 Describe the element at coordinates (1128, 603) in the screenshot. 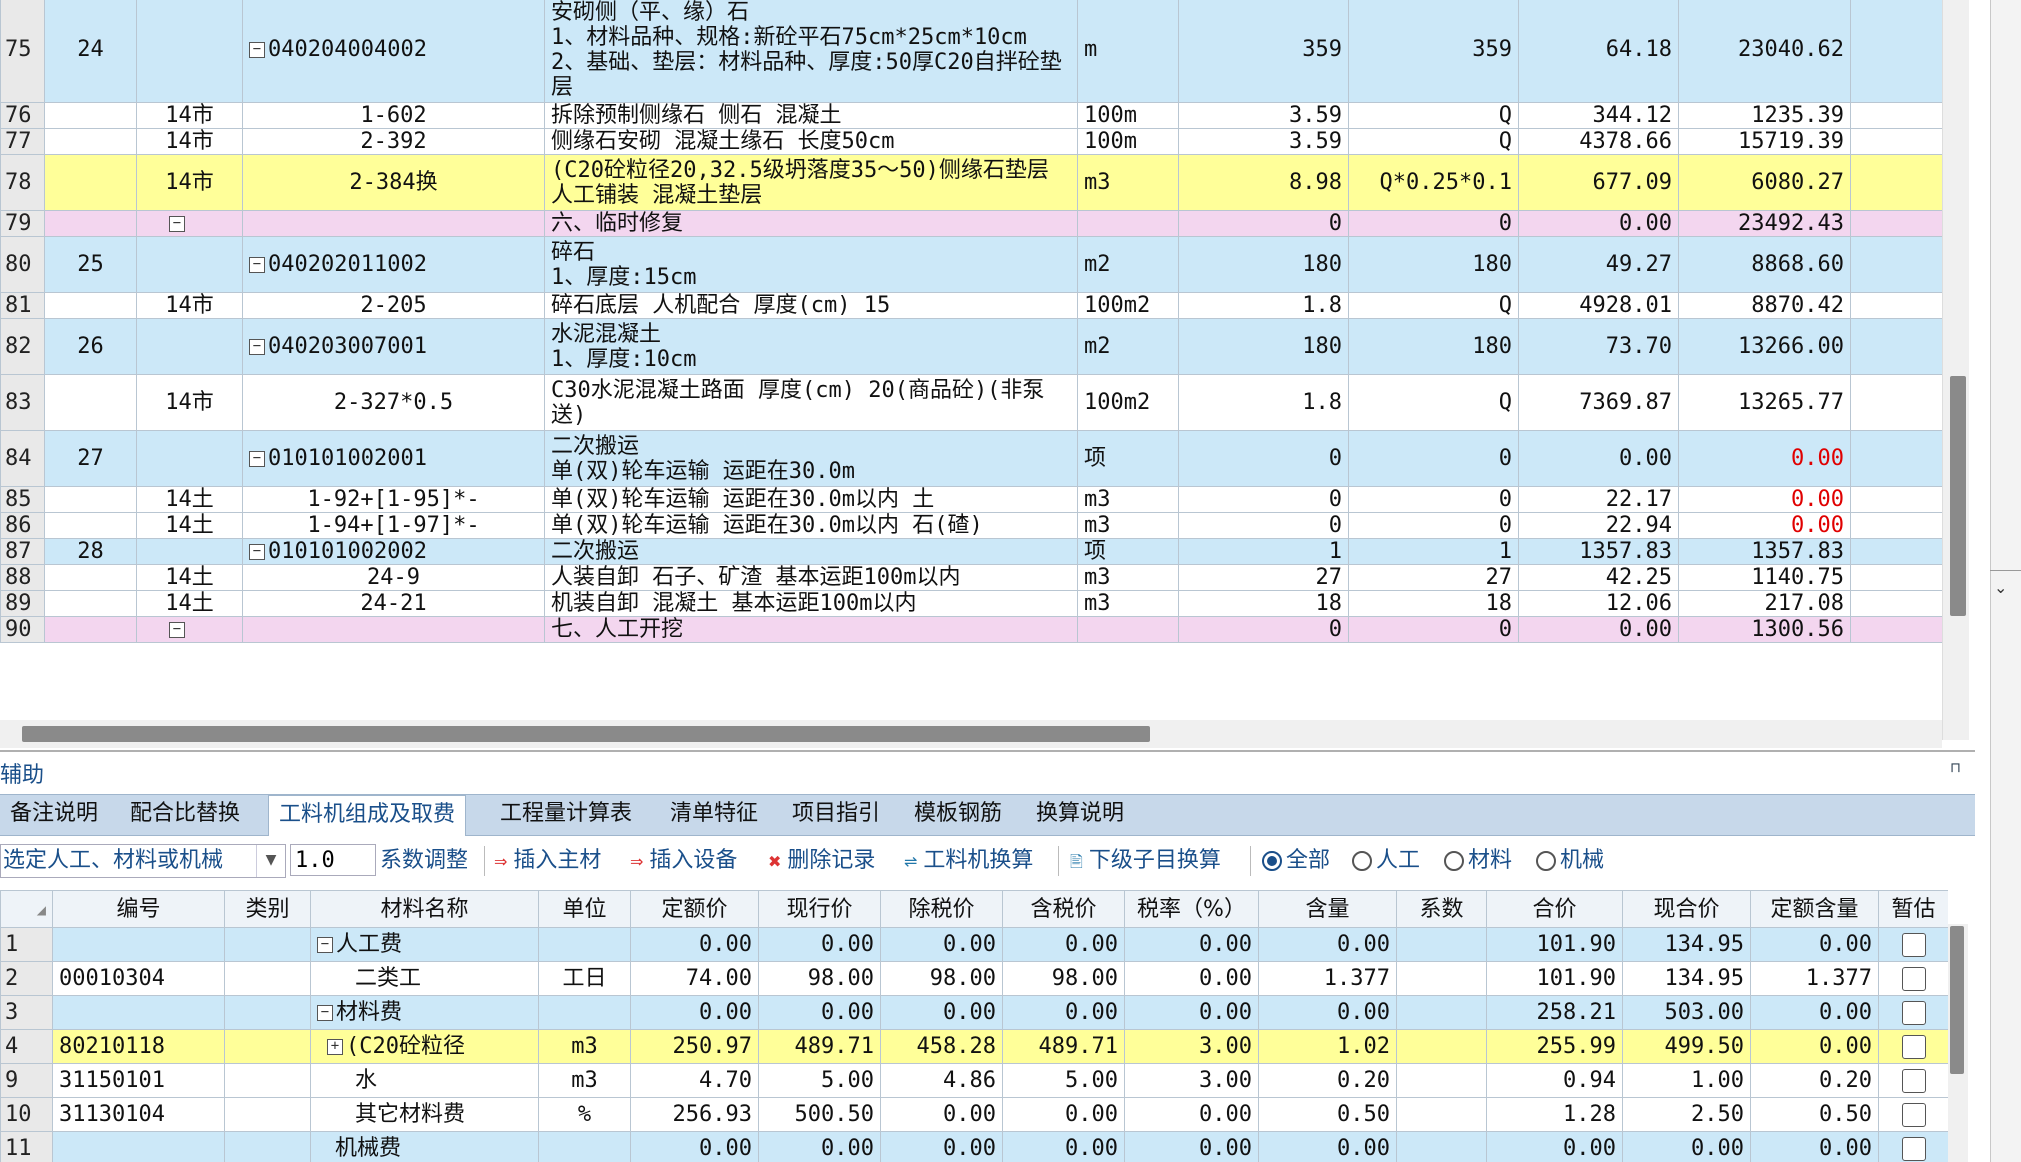

I see `item-unit: m3` at that location.